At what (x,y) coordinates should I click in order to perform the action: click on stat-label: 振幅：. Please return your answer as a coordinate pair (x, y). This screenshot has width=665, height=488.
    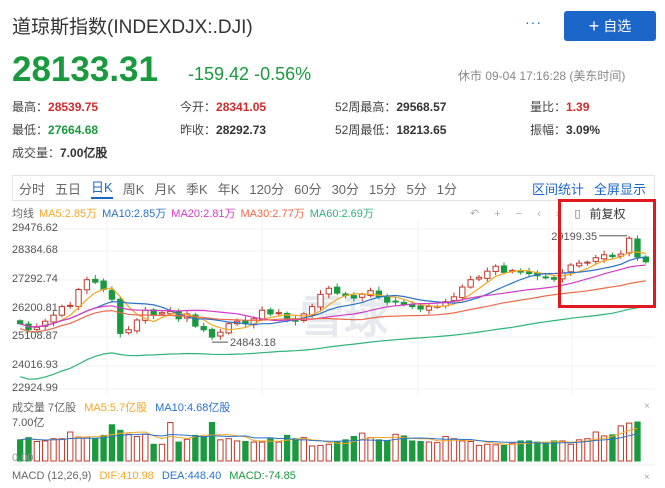
    Looking at the image, I should click on (548, 130).